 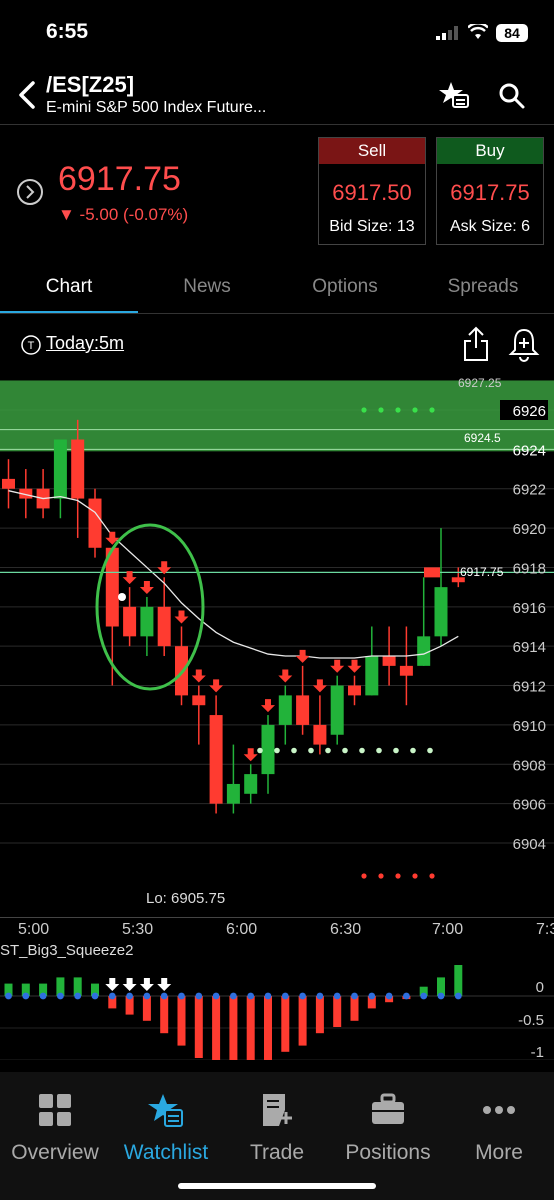 What do you see at coordinates (529, 844) in the screenshot?
I see `price-axis-label: 6904` at bounding box center [529, 844].